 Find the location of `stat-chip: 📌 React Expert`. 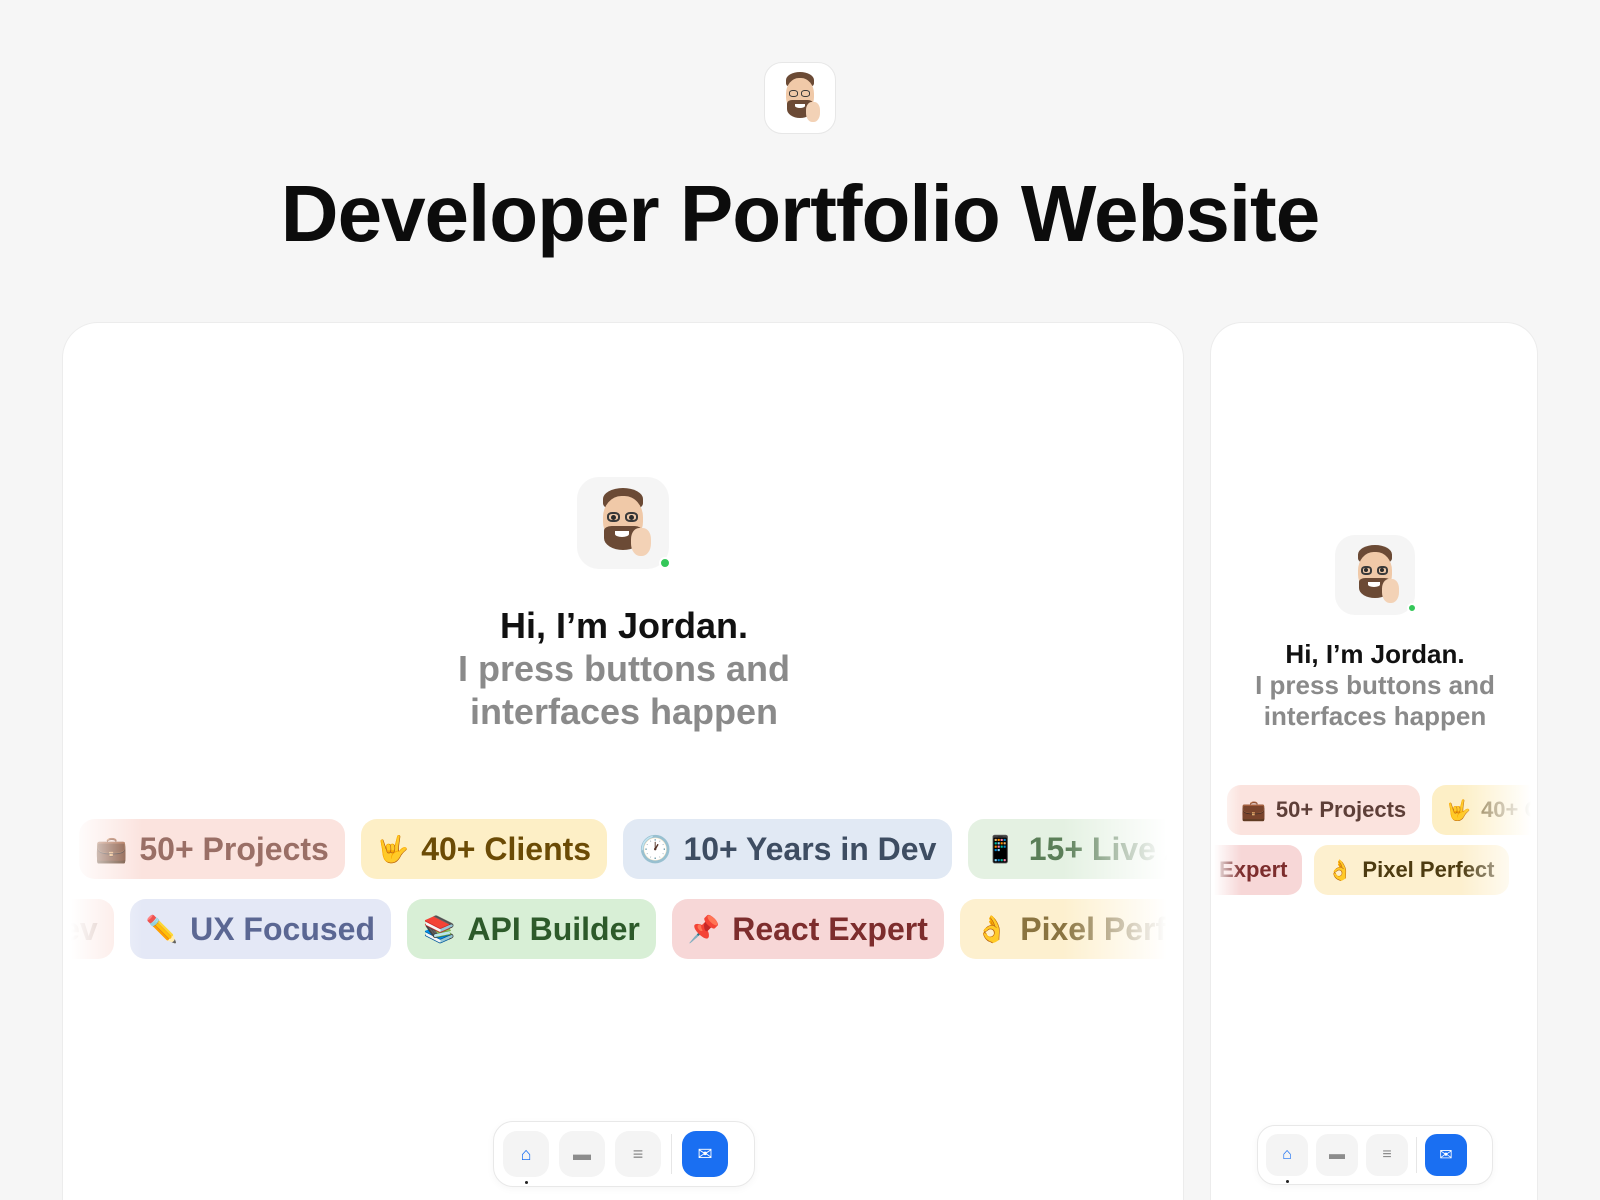

stat-chip: 📌 React Expert is located at coordinates (807, 929).